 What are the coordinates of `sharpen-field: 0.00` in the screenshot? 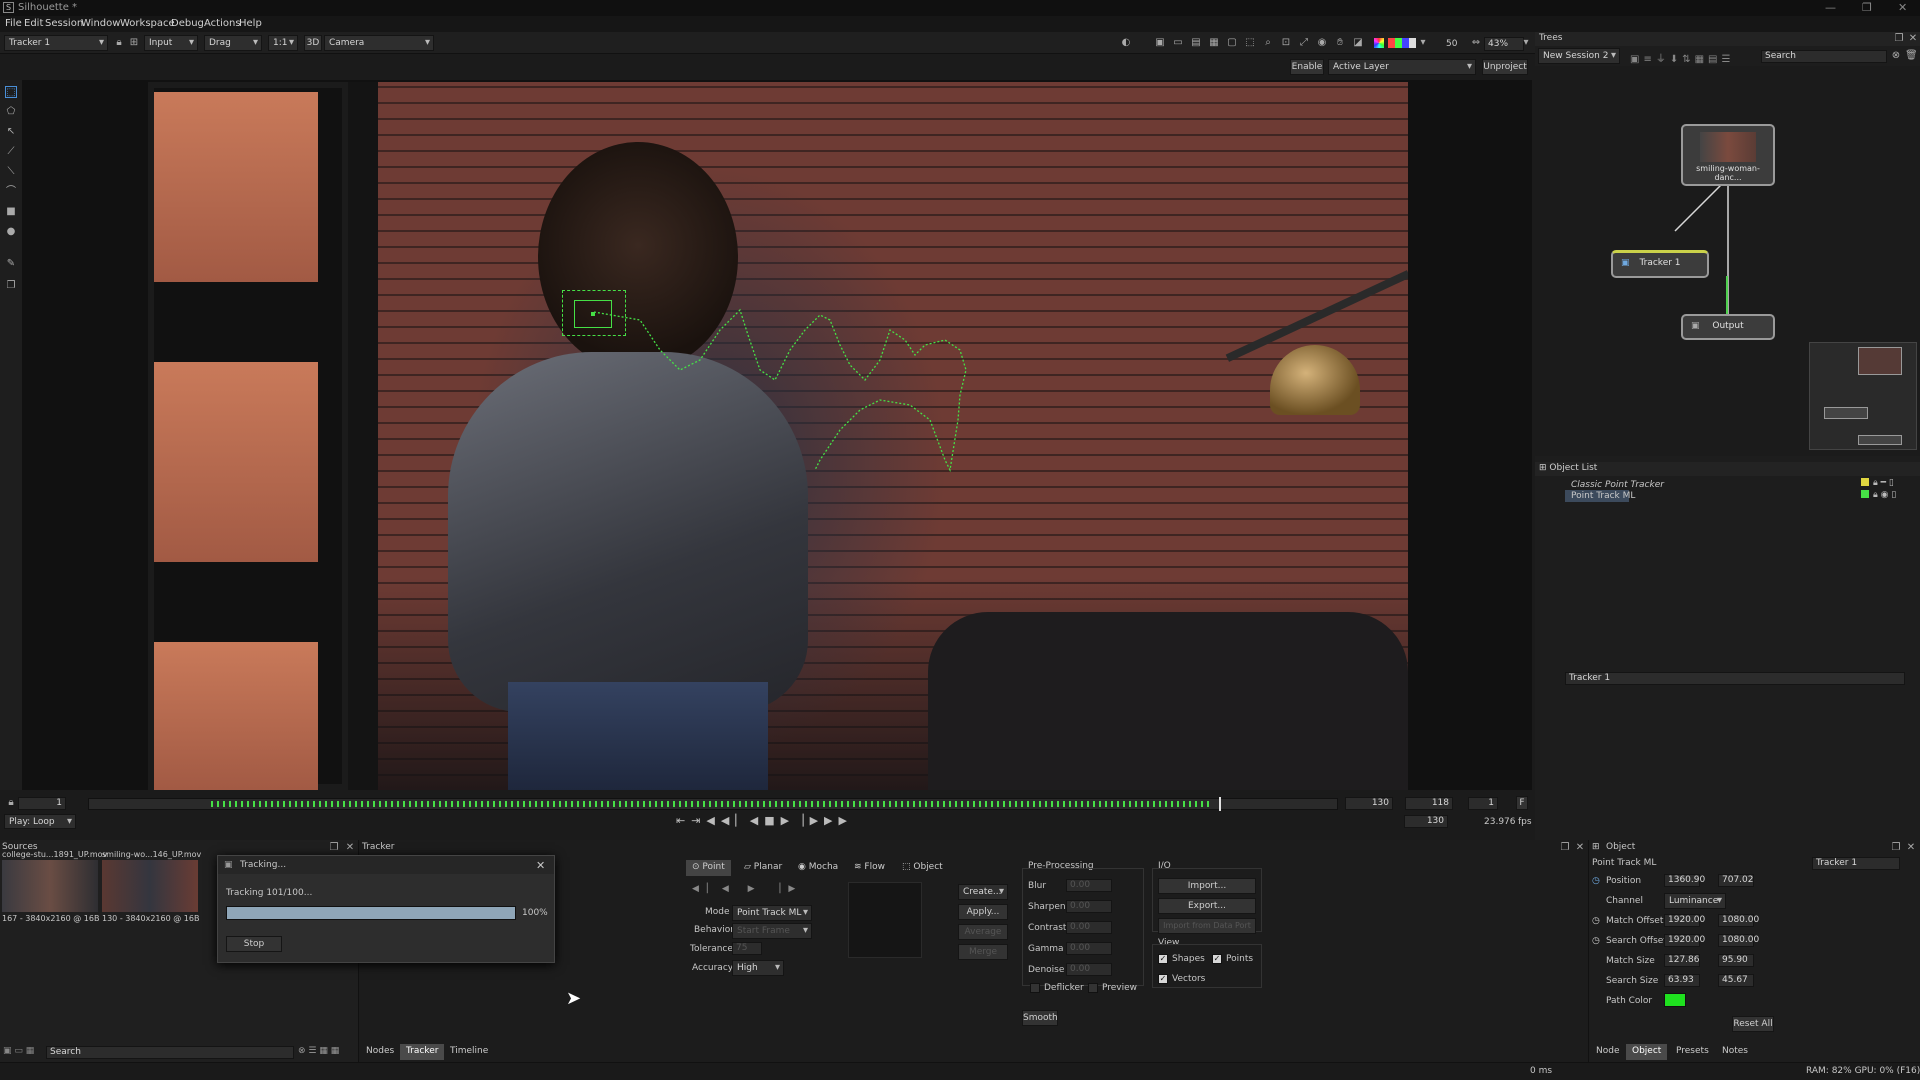 It's located at (1089, 906).